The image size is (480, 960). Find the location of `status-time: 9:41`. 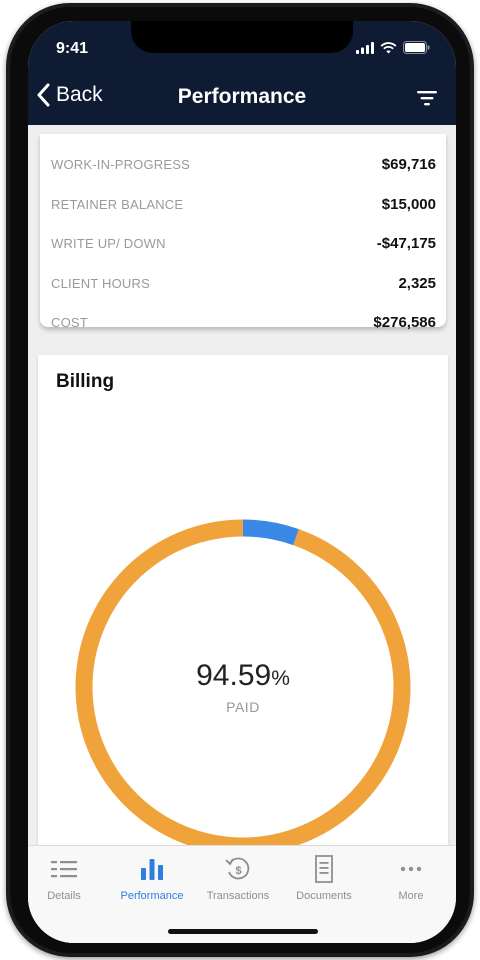

status-time: 9:41 is located at coordinates (72, 48).